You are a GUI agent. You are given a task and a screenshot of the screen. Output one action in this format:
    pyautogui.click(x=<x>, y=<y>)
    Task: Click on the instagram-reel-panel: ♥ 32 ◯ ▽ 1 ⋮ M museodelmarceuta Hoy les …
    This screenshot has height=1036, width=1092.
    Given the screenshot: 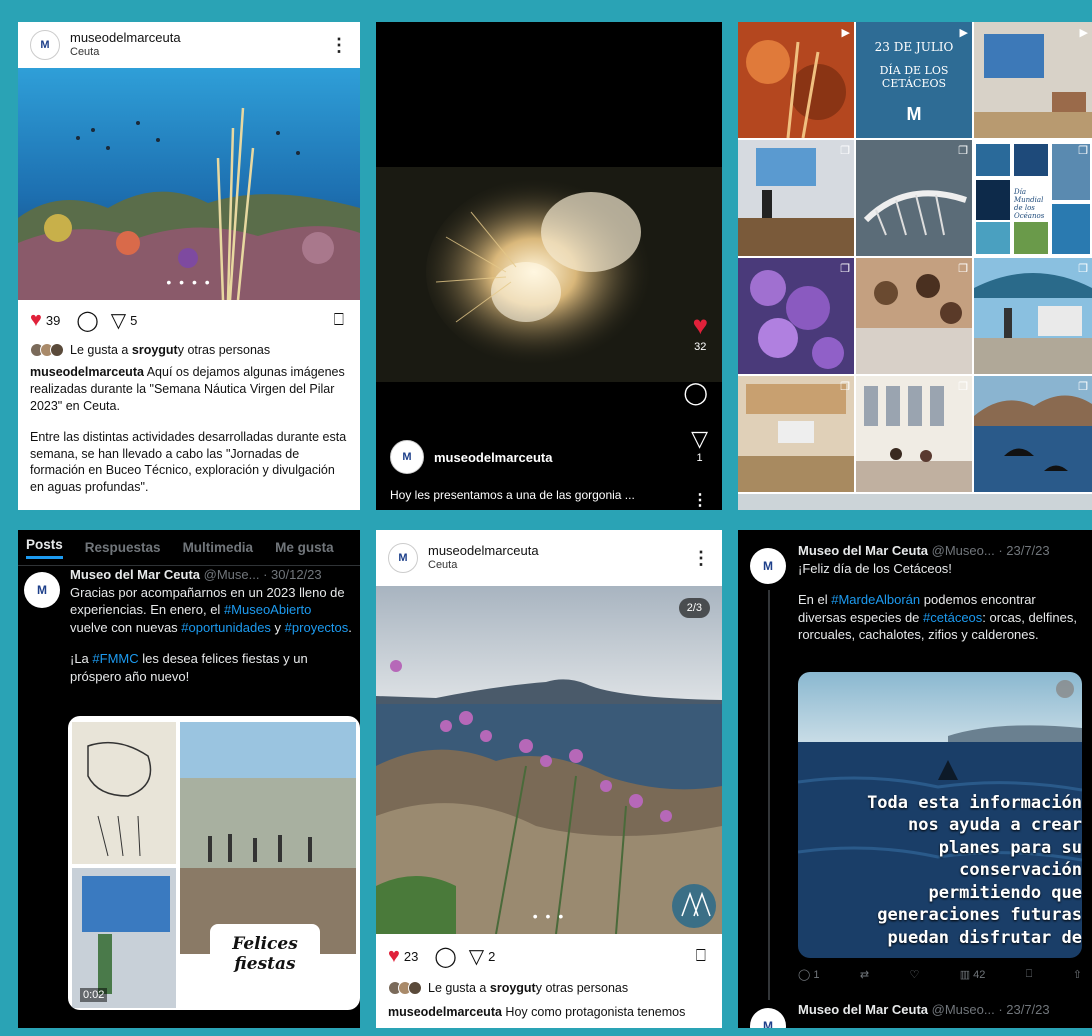 What is the action you would take?
    pyautogui.click(x=549, y=266)
    